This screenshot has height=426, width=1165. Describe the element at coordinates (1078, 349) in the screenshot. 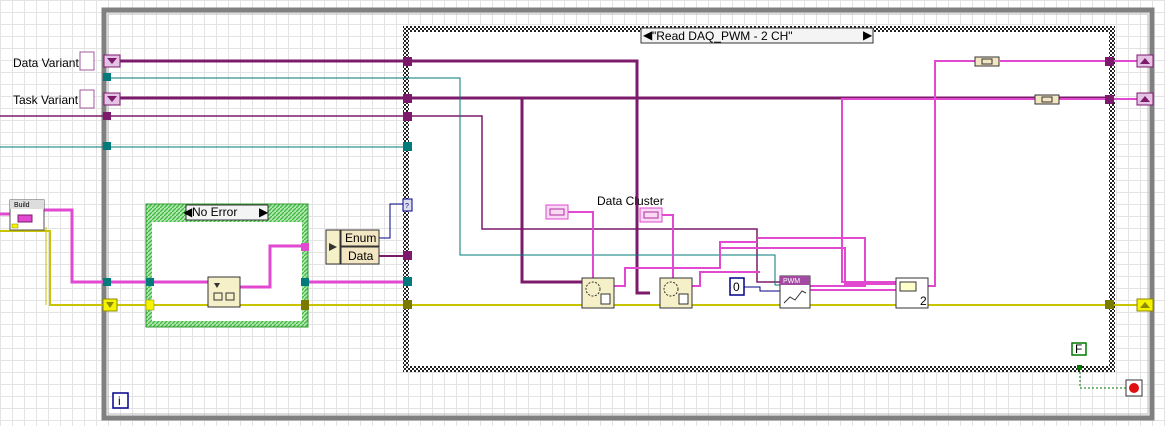

I see `svg-text: F` at that location.